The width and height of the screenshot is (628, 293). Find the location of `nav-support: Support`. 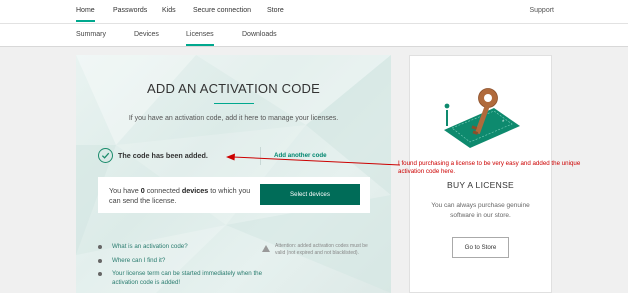

nav-support: Support is located at coordinates (541, 10).